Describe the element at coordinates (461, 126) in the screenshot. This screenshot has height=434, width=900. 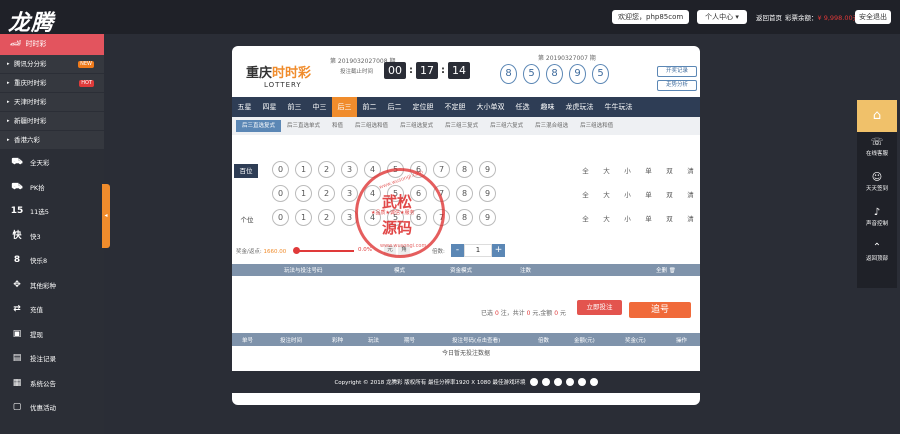
I see `subtab-item: 后三组三复式` at that location.